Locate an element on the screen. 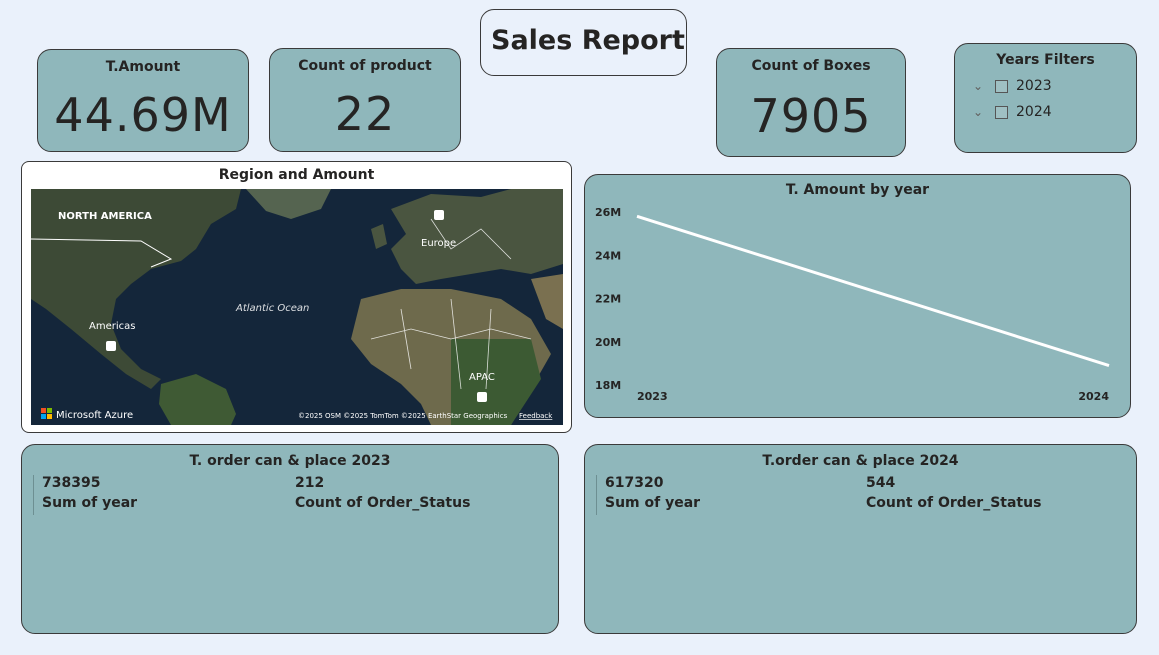 The height and width of the screenshot is (655, 1159). filter-option-label: 2024 is located at coordinates (1034, 112).